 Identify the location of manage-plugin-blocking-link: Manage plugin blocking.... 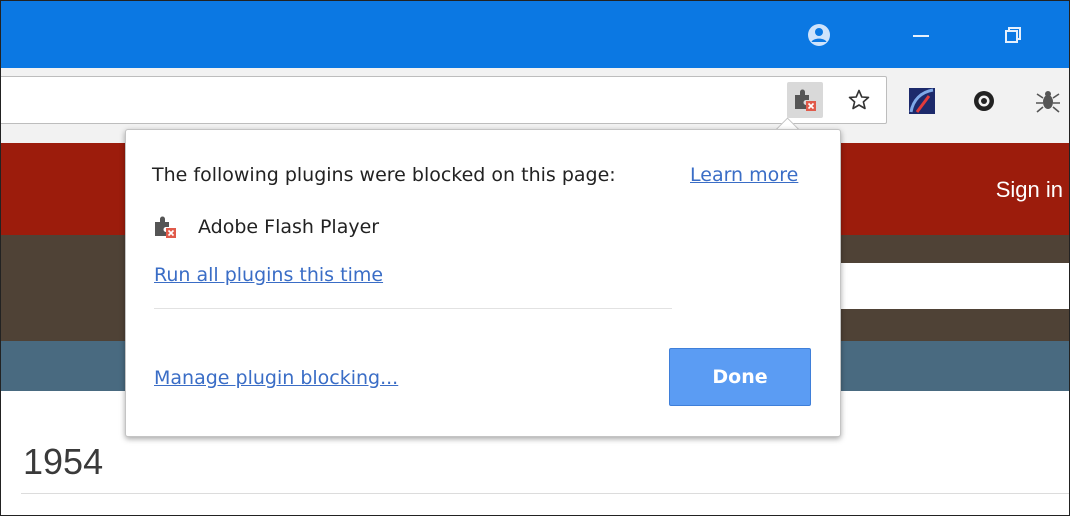
(276, 378).